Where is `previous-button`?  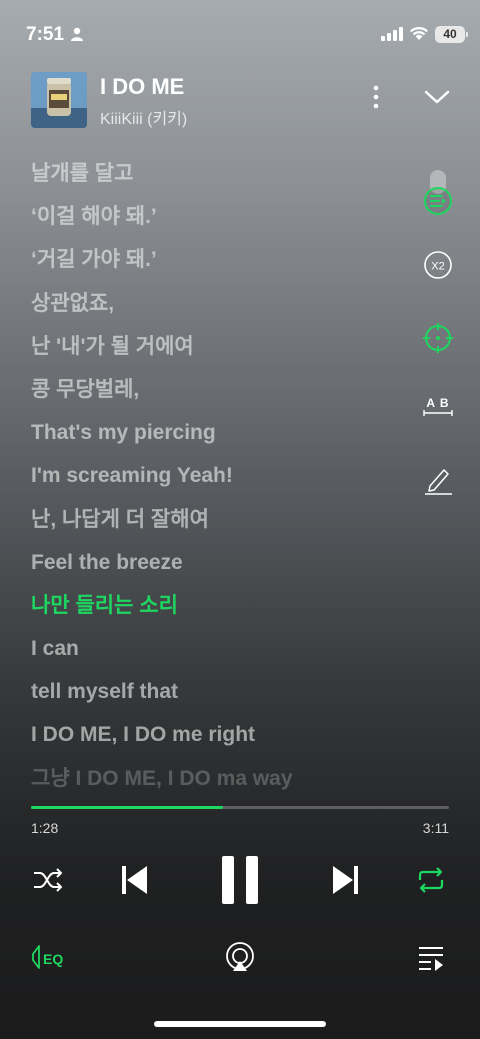 previous-button is located at coordinates (134, 880).